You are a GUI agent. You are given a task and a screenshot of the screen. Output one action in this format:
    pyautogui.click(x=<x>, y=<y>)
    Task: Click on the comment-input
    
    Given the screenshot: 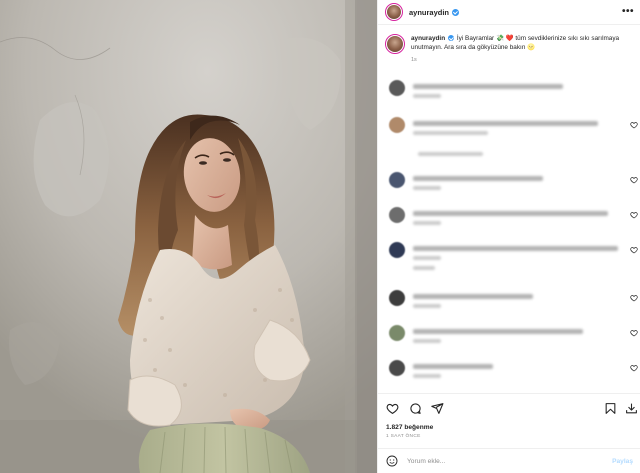 What is the action you would take?
    pyautogui.click(x=492, y=461)
    